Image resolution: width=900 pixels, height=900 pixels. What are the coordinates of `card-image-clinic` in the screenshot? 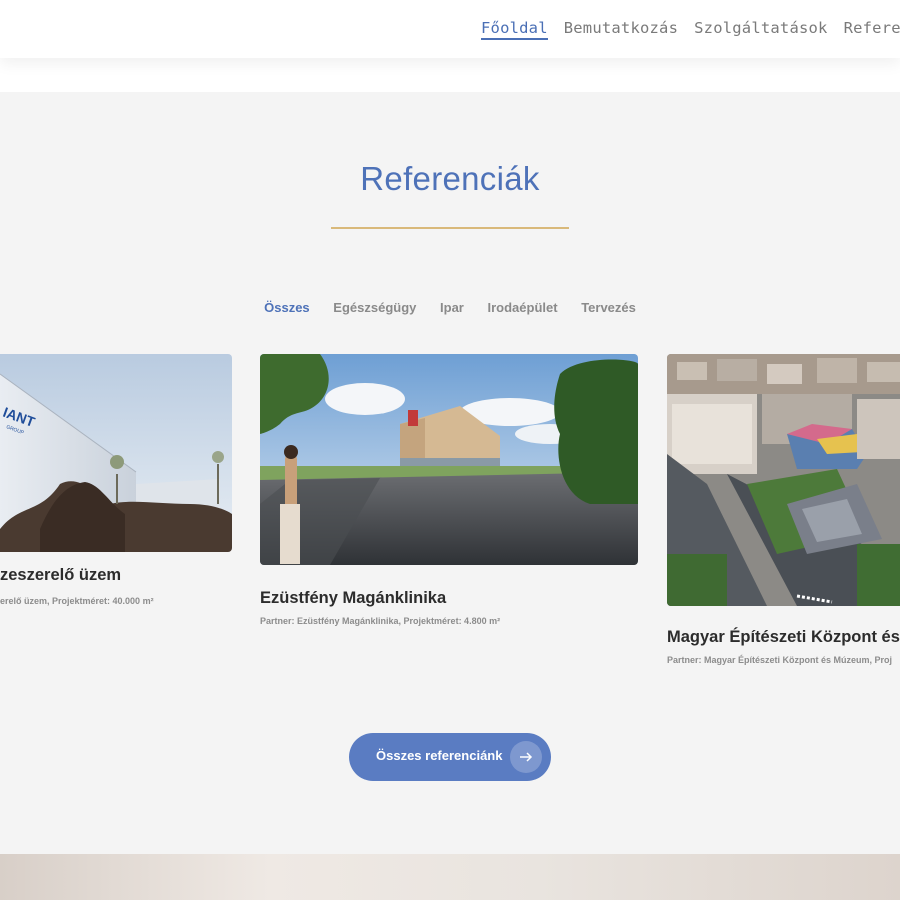 It's located at (449, 459).